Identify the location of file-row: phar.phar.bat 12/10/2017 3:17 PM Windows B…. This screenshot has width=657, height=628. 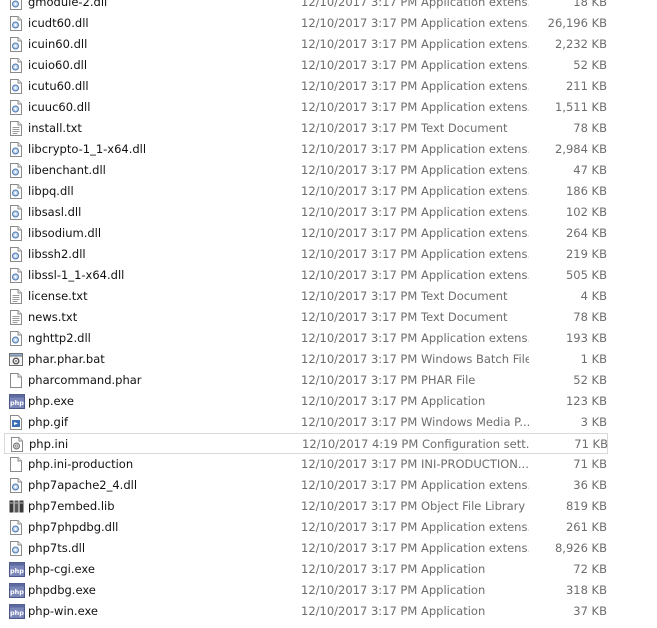
(328, 359).